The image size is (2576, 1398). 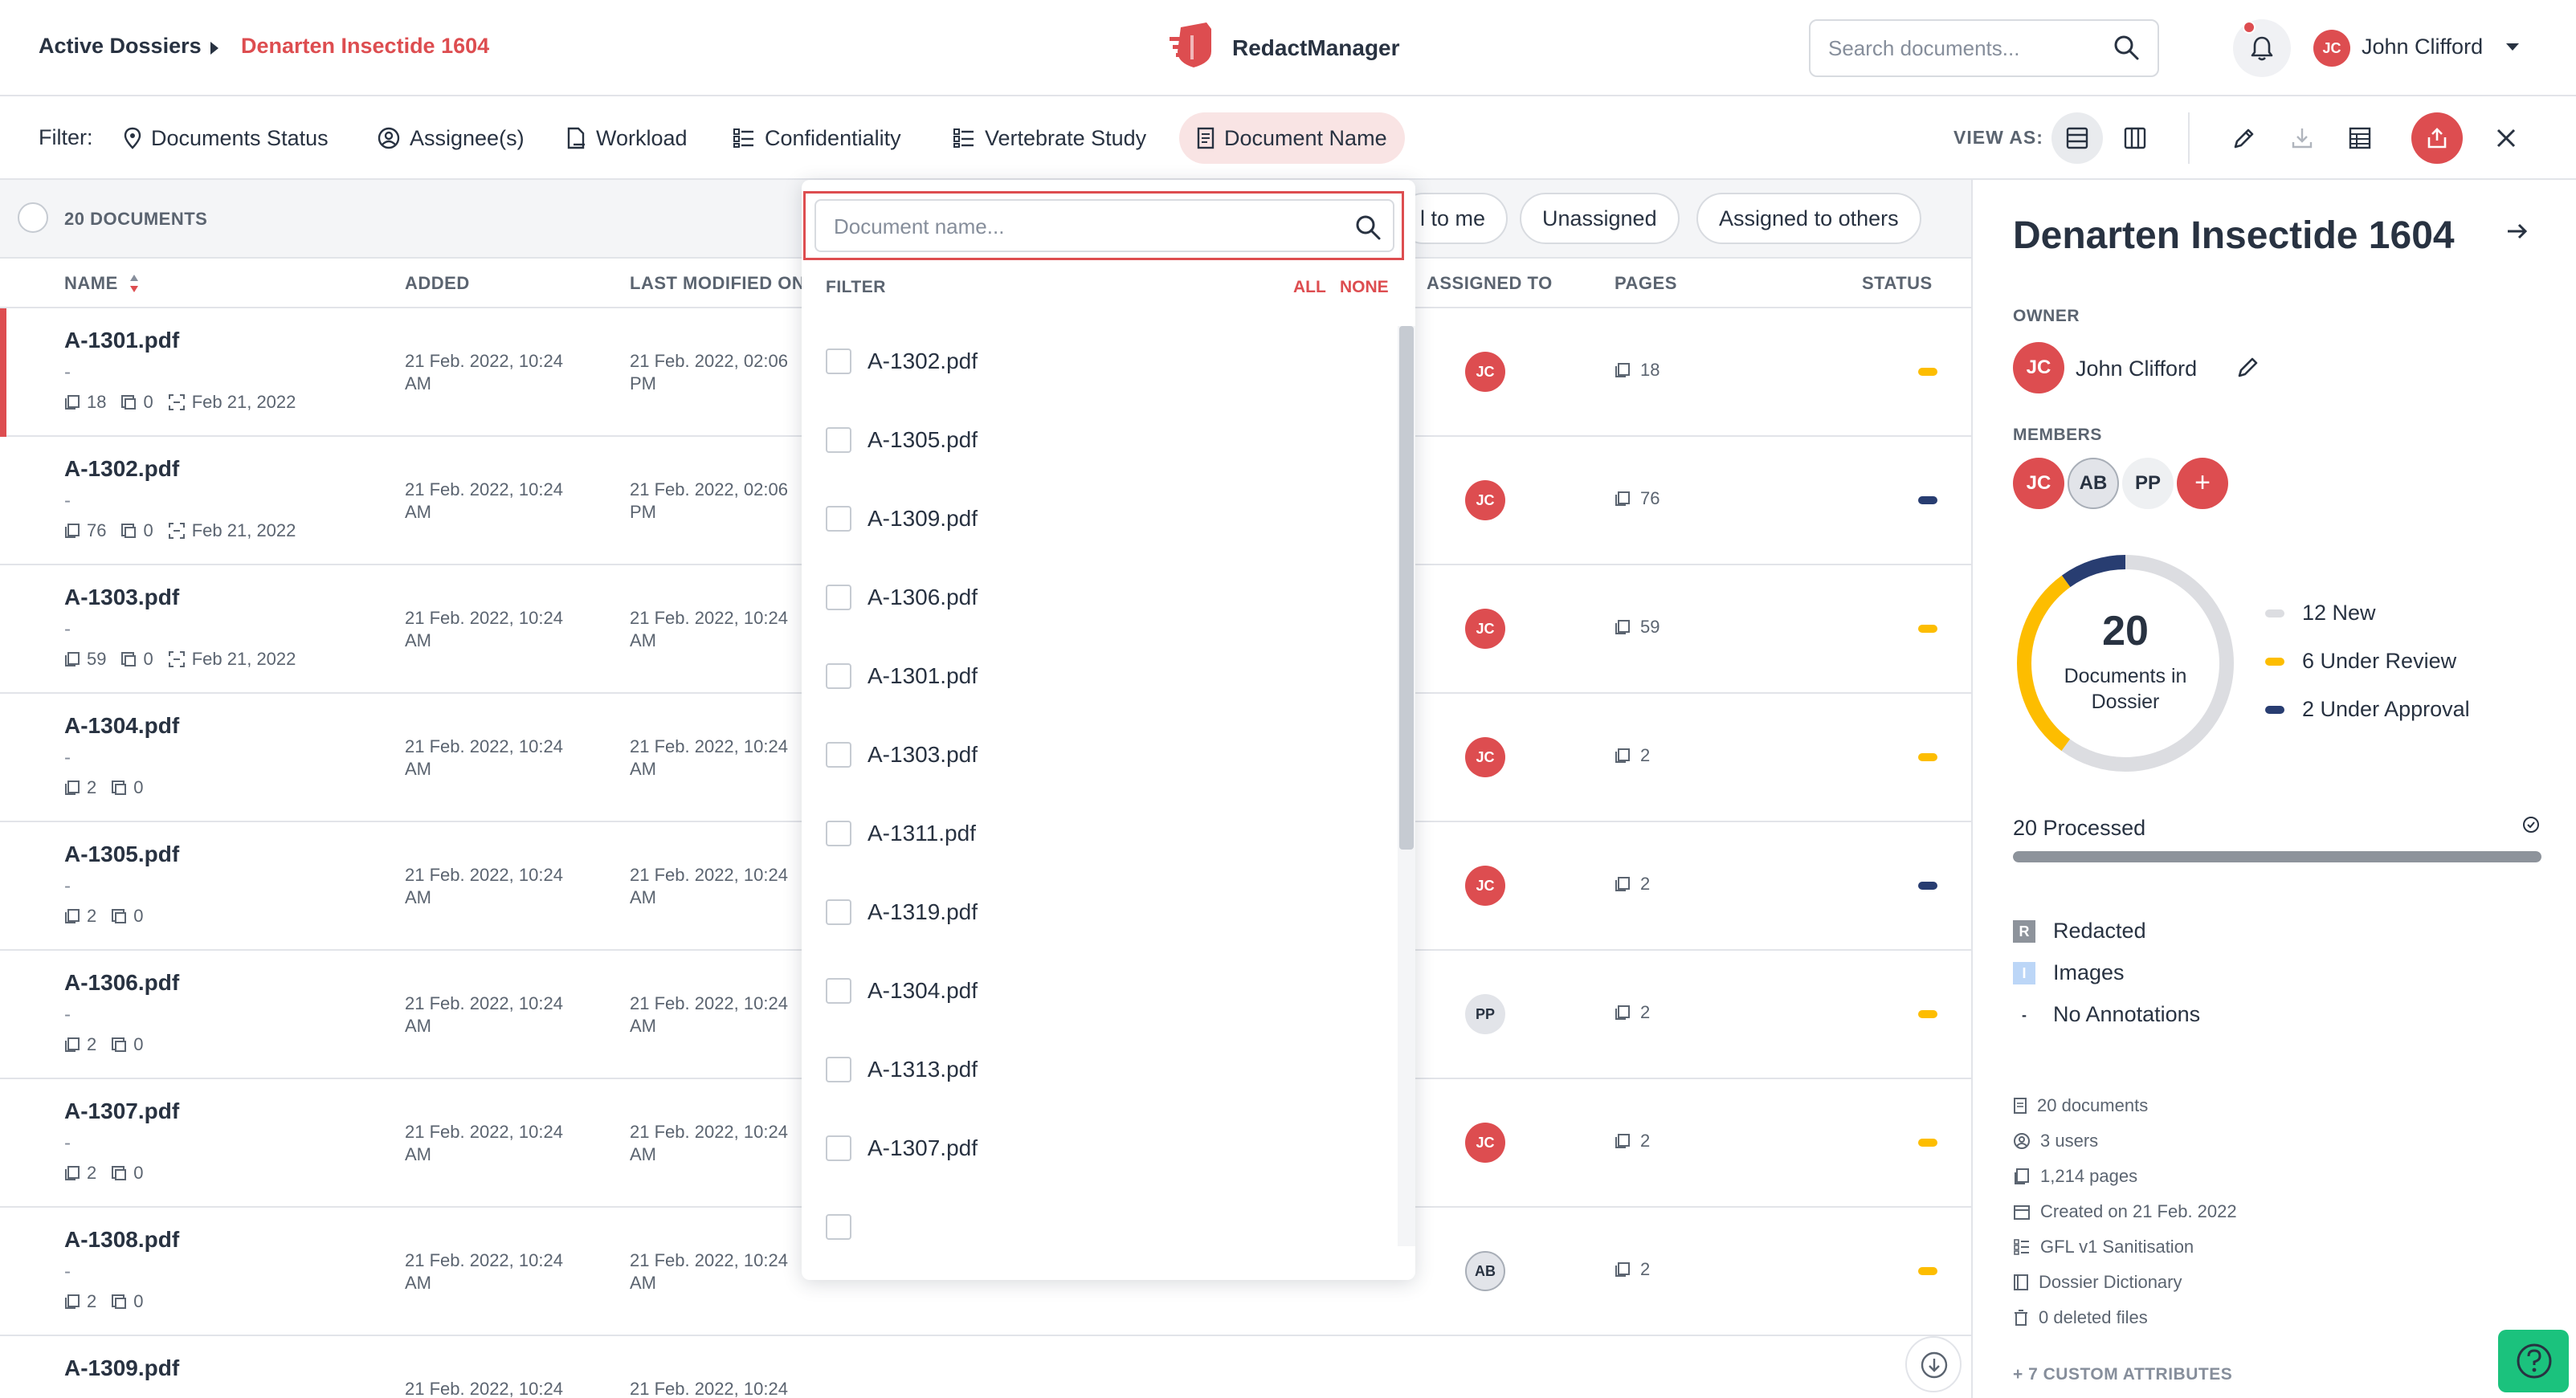 What do you see at coordinates (2099, 931) in the screenshot?
I see `annotation-label: Redacted` at bounding box center [2099, 931].